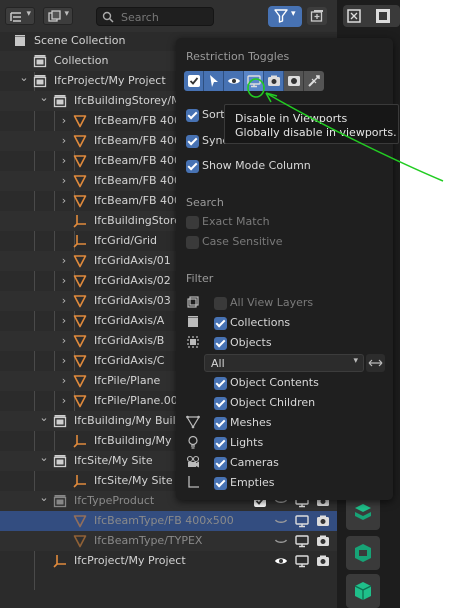  What do you see at coordinates (238, 56) in the screenshot?
I see `restriction-toggles-heading: Restriction Toggles` at bounding box center [238, 56].